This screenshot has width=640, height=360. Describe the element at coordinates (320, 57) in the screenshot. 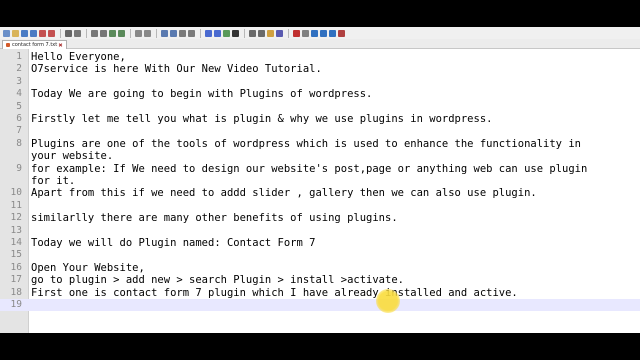

I see `editor-line: 1 Hello Everyone,` at that location.